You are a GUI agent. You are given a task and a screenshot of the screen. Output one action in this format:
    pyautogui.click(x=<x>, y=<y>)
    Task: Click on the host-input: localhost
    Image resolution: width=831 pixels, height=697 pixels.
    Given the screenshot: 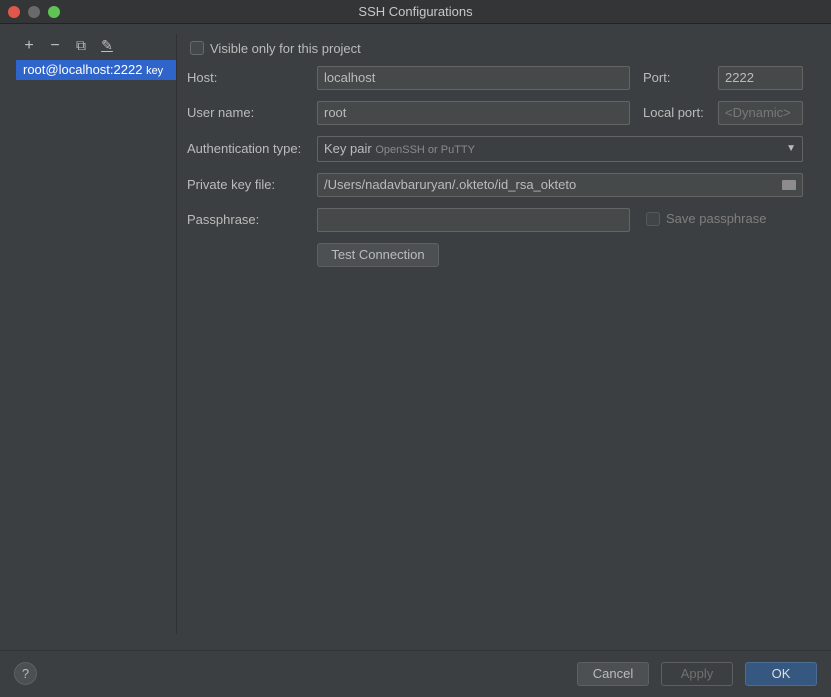 What is the action you would take?
    pyautogui.click(x=473, y=78)
    